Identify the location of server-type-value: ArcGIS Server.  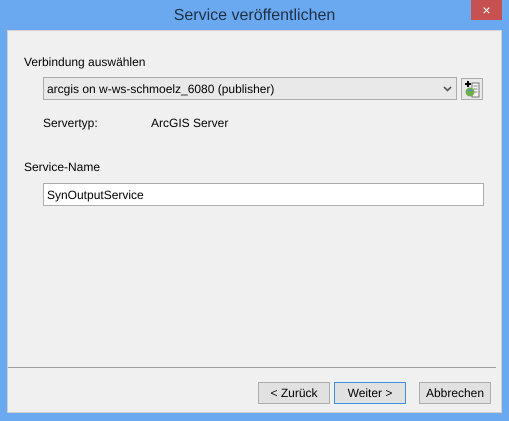
(189, 123).